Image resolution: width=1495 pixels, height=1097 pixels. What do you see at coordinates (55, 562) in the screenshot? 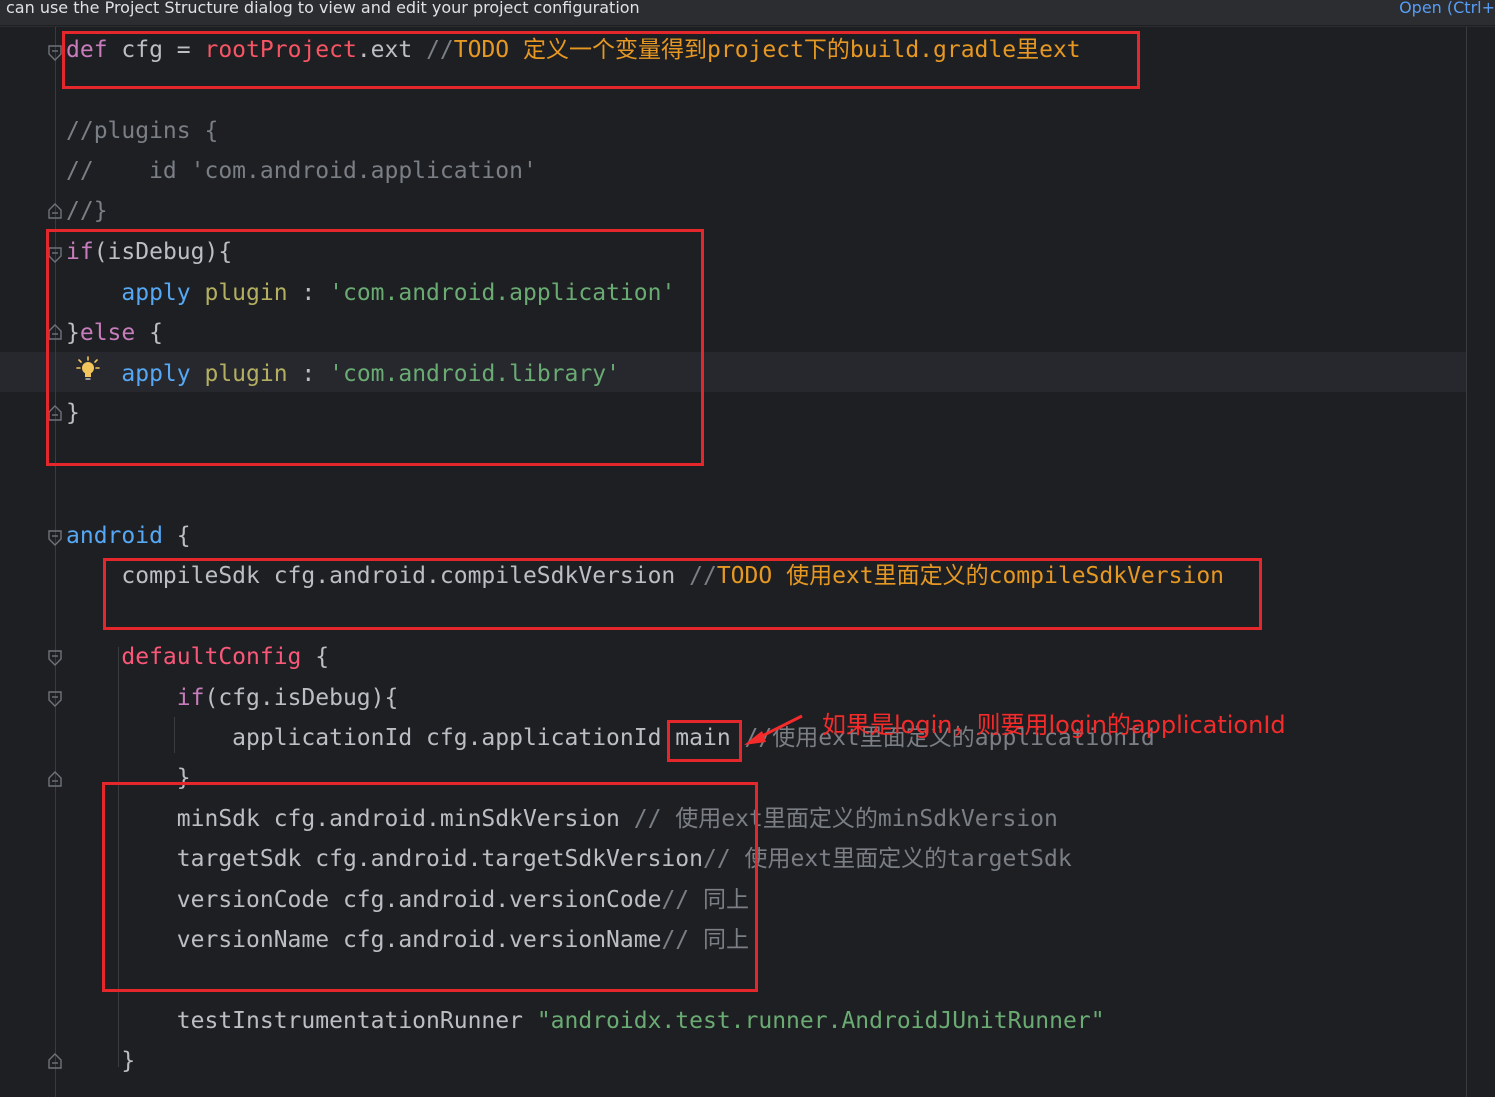
I see `gutter-separator` at bounding box center [55, 562].